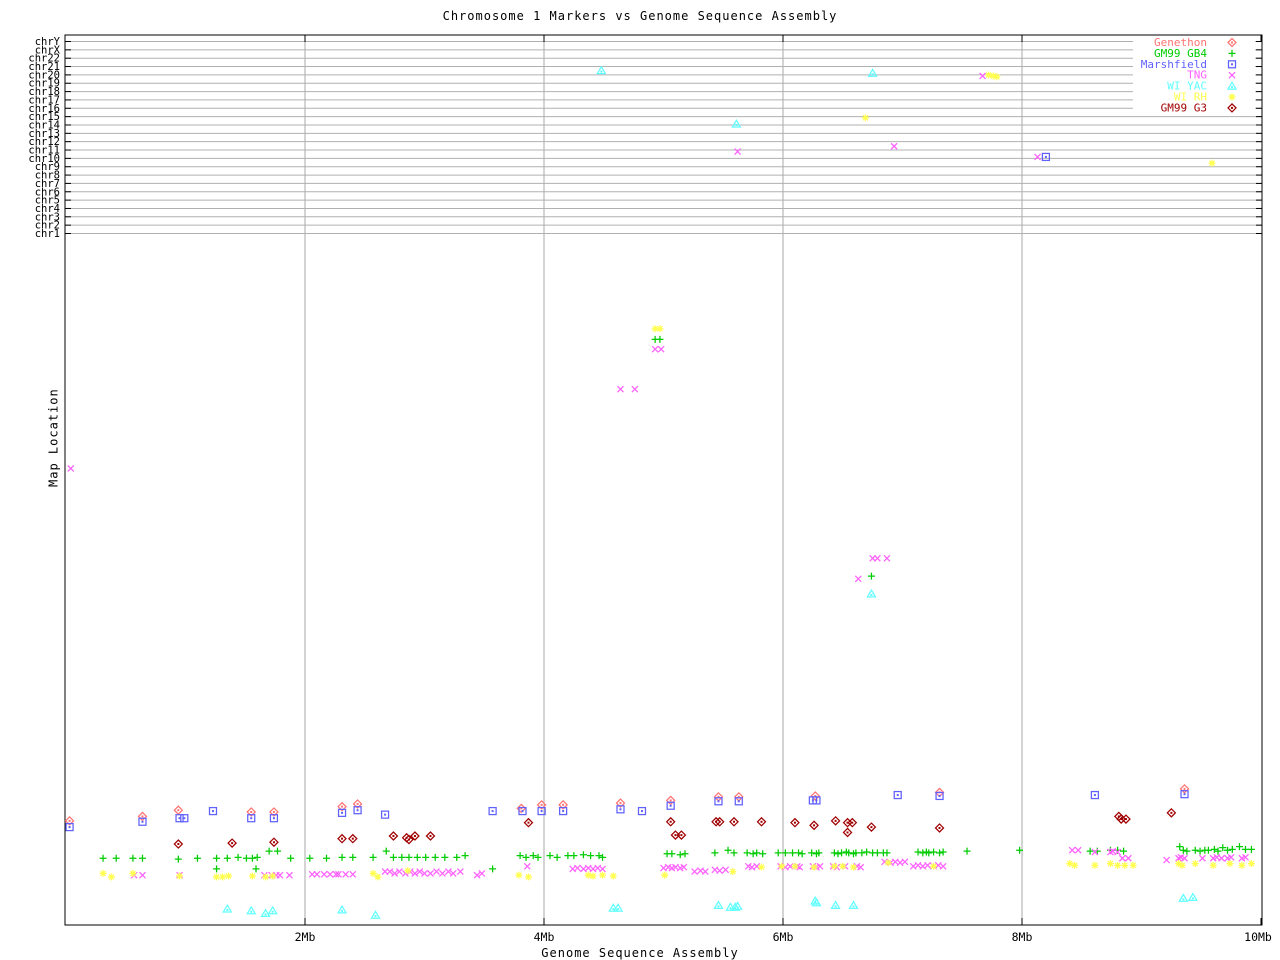  Describe the element at coordinates (1232, 97) in the screenshot. I see `legend-symbol-asterisk-icon` at that location.